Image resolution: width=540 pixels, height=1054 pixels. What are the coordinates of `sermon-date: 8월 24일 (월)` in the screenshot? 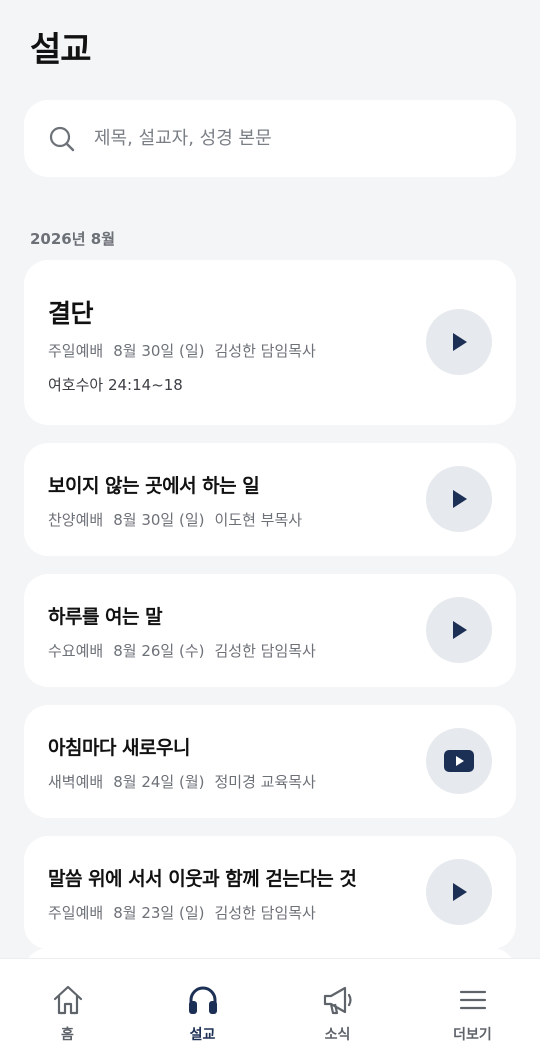 It's located at (159, 782).